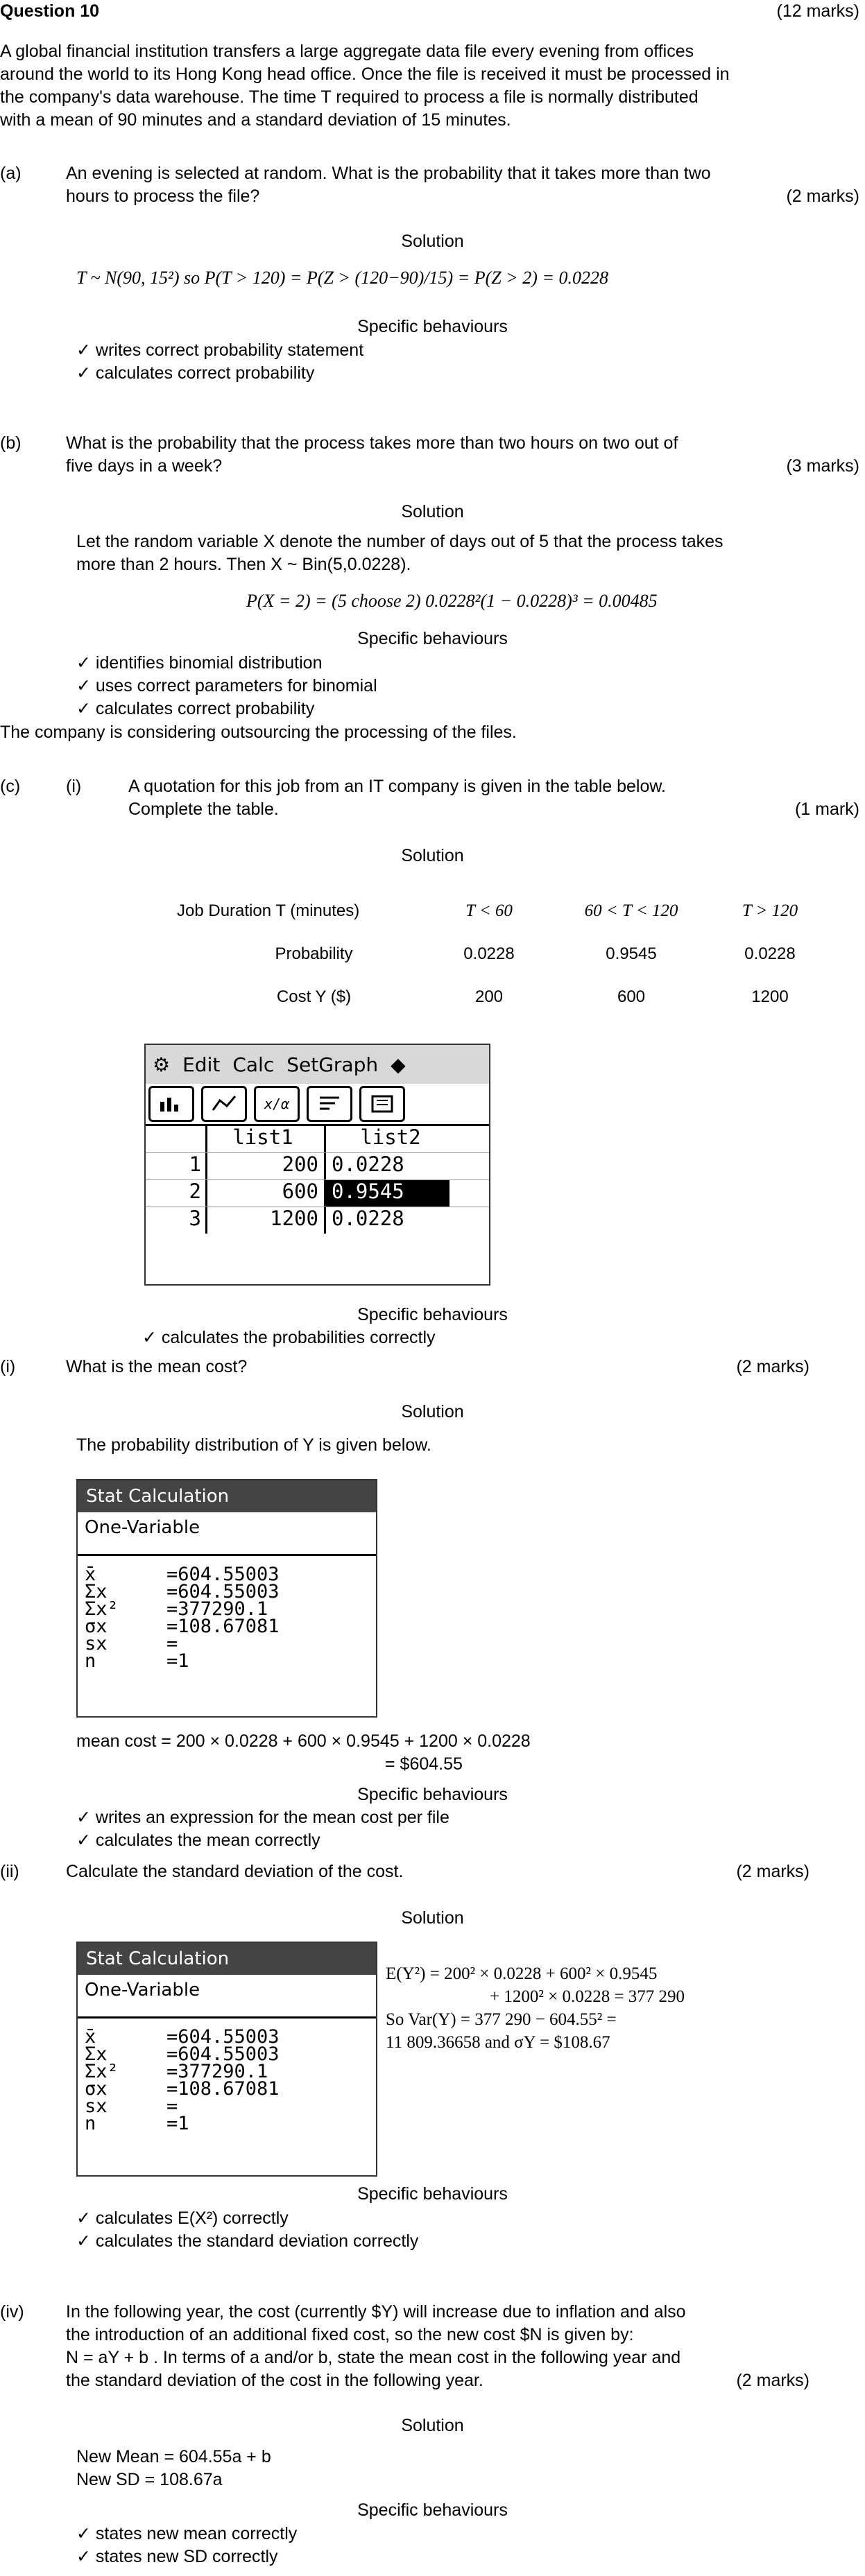 This screenshot has width=865, height=2576. What do you see at coordinates (203, 809) in the screenshot?
I see `question-line: Complete the table.` at bounding box center [203, 809].